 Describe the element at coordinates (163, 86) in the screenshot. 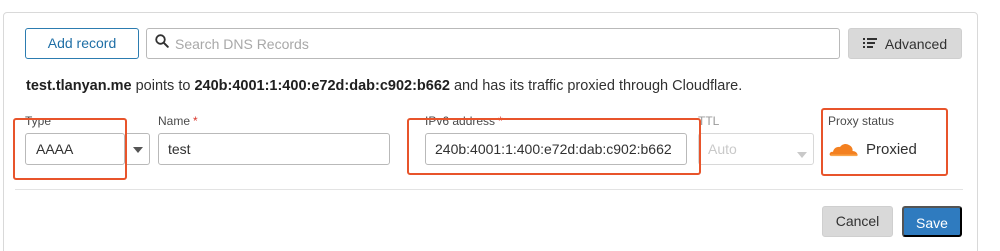

I see `summary-text-1: points to` at that location.